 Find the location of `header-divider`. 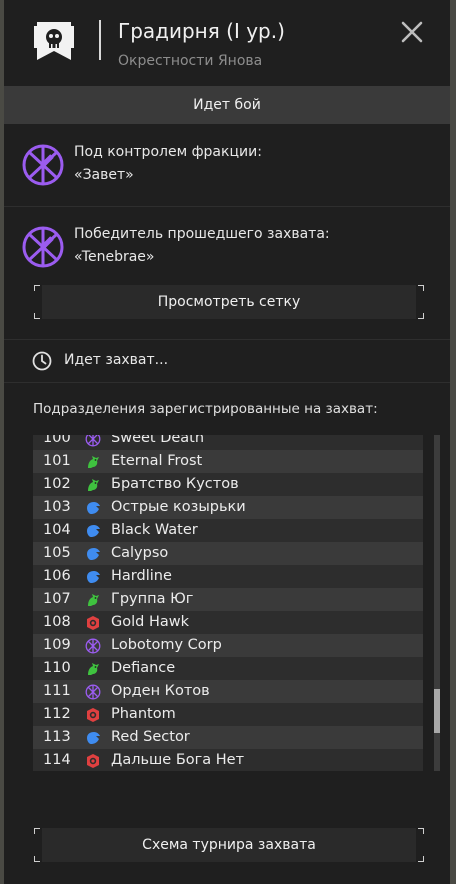

header-divider is located at coordinates (100, 40).